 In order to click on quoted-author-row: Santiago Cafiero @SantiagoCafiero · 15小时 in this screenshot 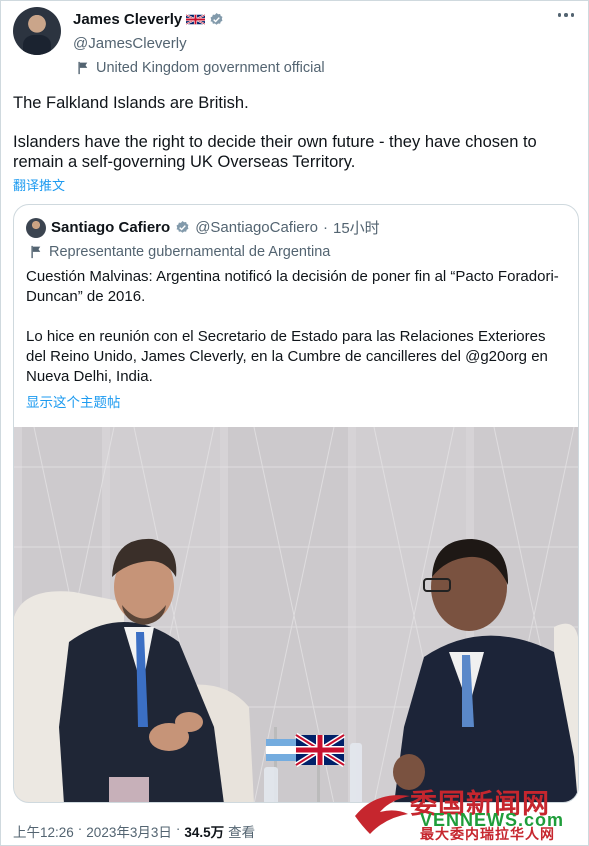, I will do `click(203, 227)`.